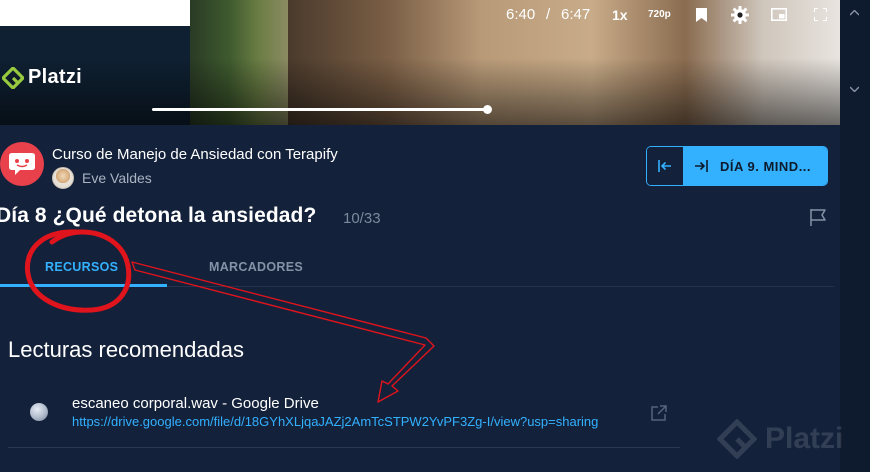 This screenshot has height=472, width=870. I want to click on fullscreen-button, so click(820, 14).